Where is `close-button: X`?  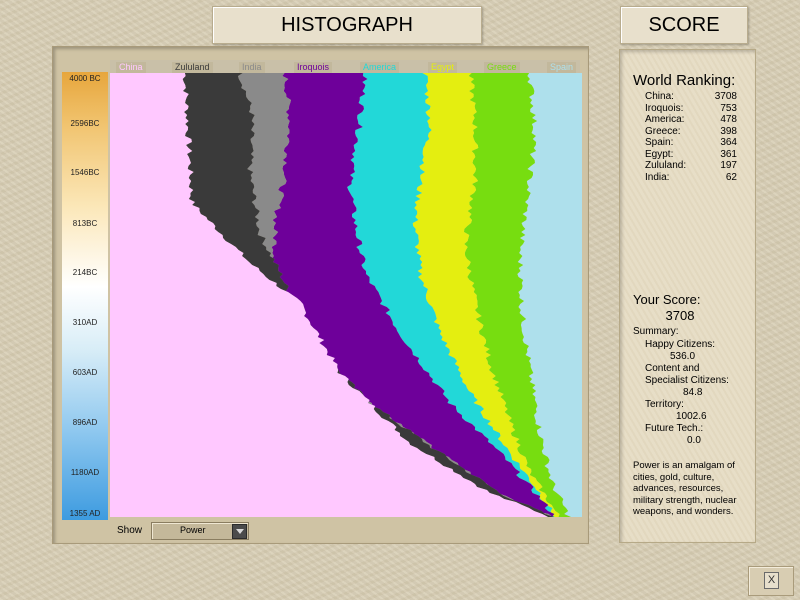 close-button: X is located at coordinates (771, 581).